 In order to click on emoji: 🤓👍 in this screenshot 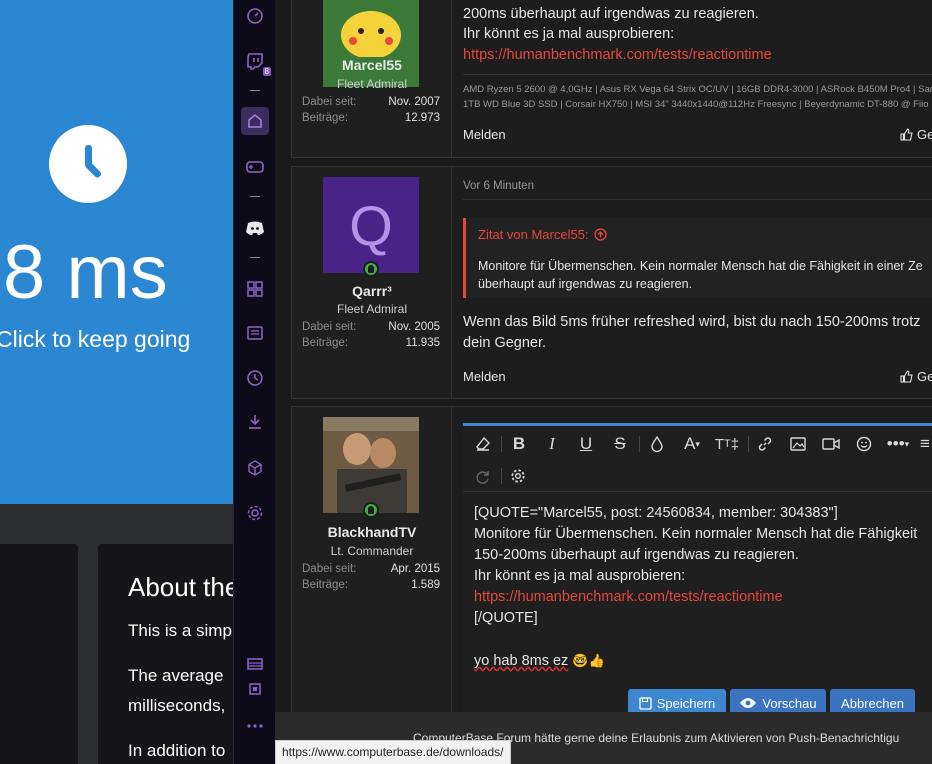, I will do `click(588, 660)`.